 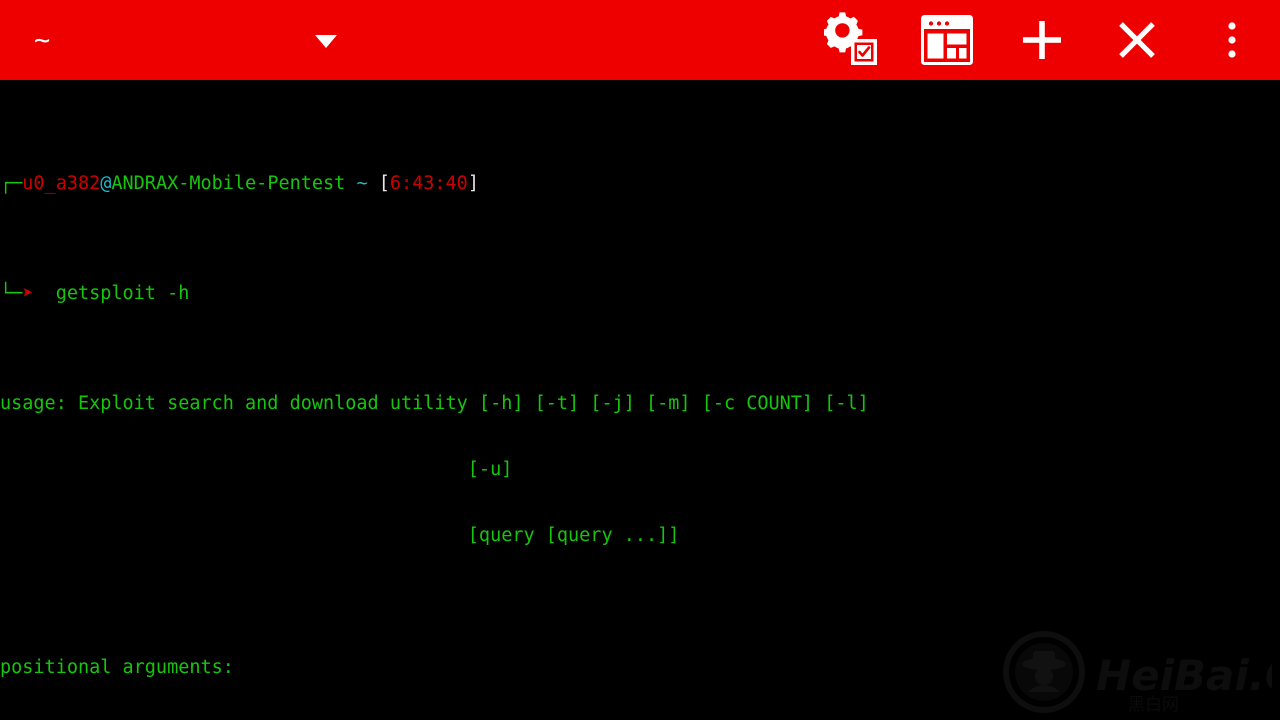 I want to click on prompt-arrow-icon: ➤, so click(x=28, y=293).